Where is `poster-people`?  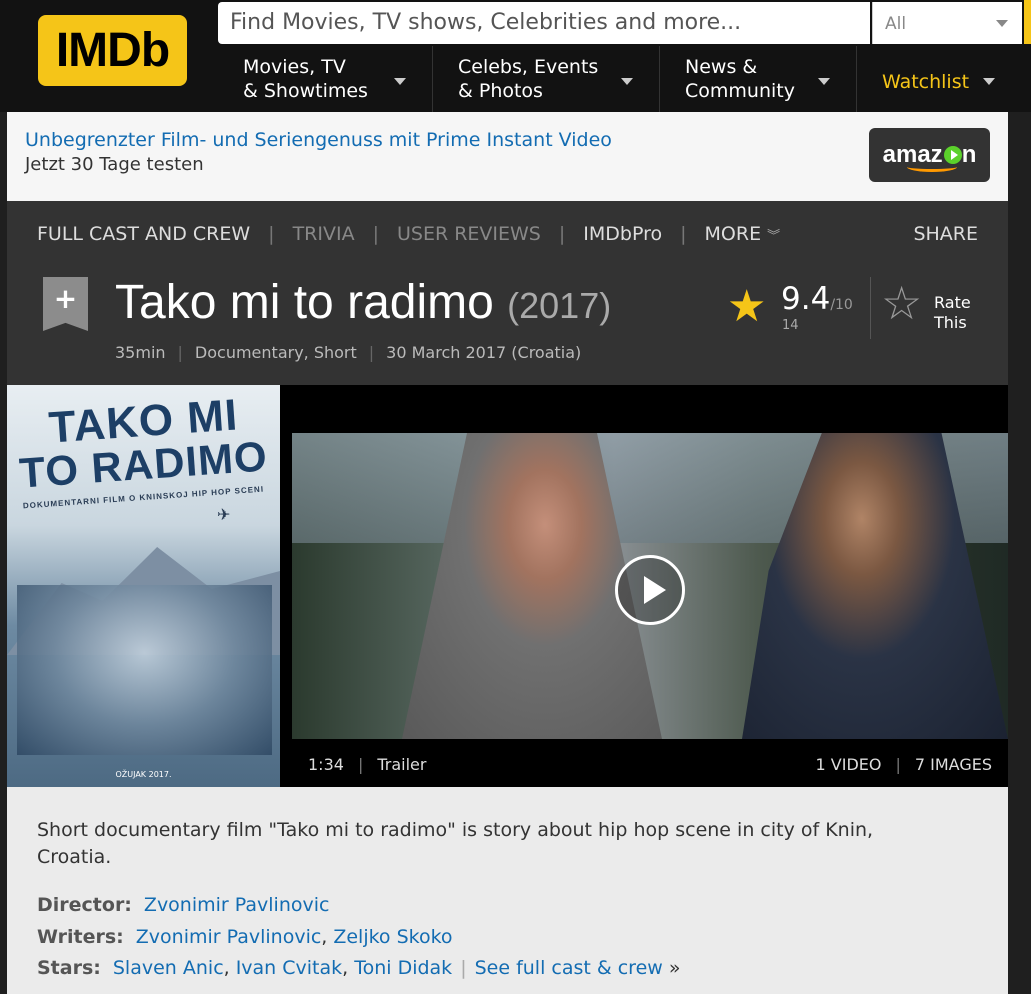
poster-people is located at coordinates (144, 670).